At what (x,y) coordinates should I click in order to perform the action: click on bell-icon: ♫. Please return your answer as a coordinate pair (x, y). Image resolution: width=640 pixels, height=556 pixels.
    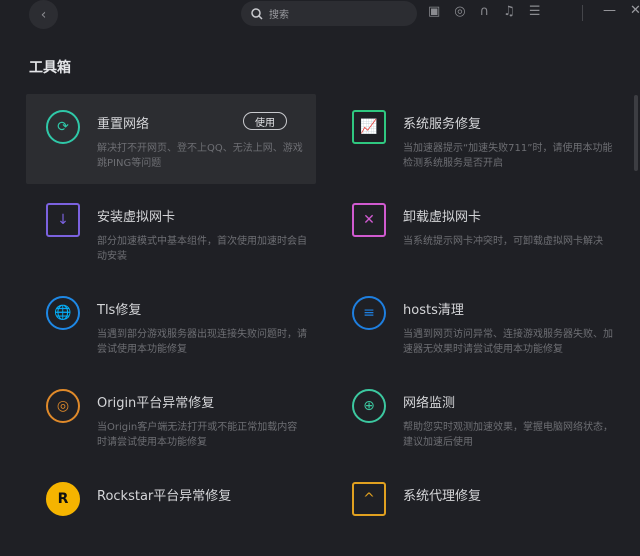
    Looking at the image, I should click on (509, 11).